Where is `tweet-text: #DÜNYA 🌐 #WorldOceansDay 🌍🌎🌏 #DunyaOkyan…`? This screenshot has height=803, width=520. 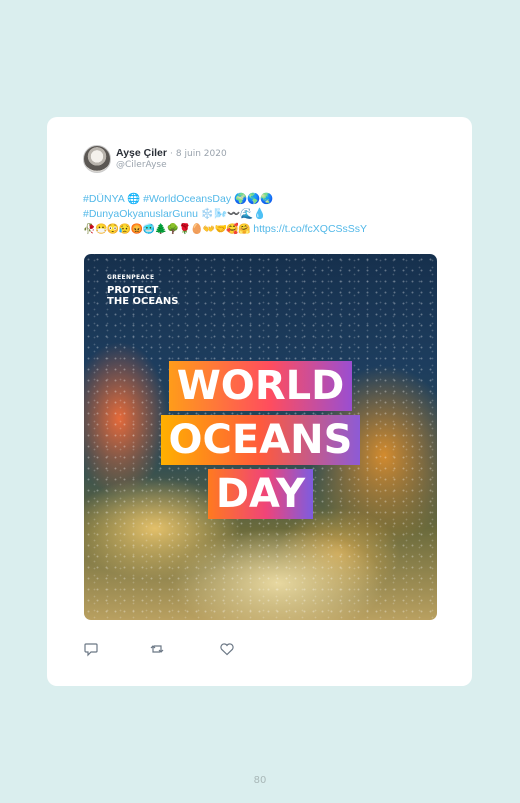
tweet-text: #DÜNYA 🌐 #WorldOceansDay 🌍🌎🌏 #DunyaOkyan… is located at coordinates (263, 214).